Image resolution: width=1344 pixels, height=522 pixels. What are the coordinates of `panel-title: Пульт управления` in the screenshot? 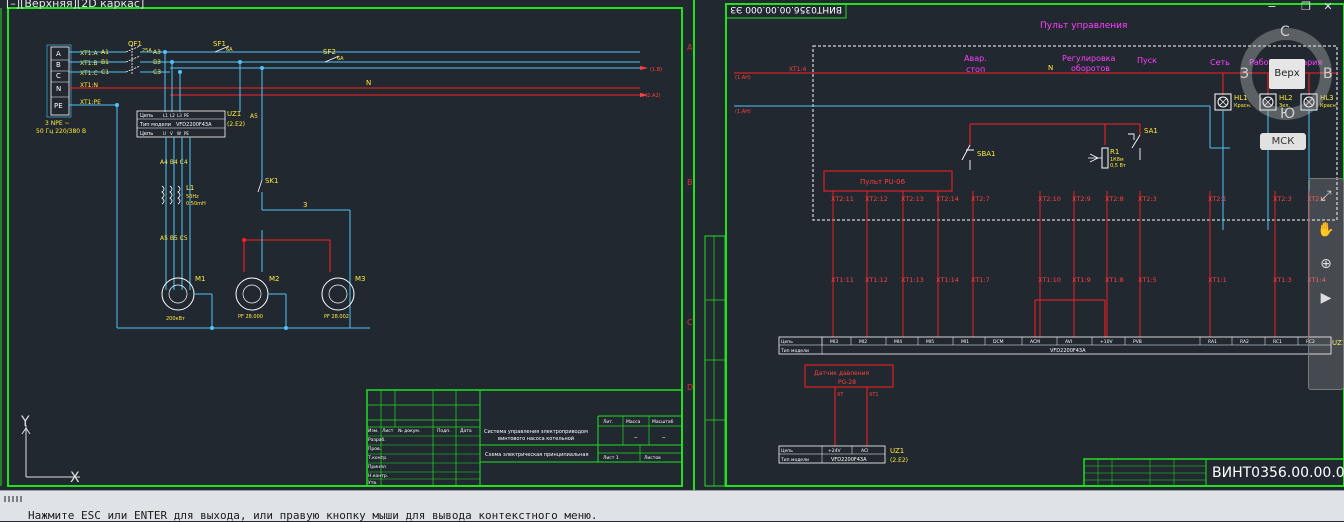 It's located at (1083, 26).